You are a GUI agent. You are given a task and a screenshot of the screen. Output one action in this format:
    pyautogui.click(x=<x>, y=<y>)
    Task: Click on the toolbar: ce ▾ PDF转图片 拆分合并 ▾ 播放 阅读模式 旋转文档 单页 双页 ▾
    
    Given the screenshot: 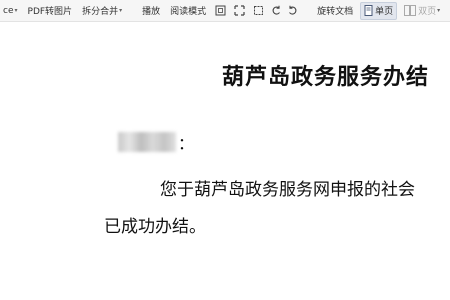 What is the action you would take?
    pyautogui.click(x=225, y=11)
    